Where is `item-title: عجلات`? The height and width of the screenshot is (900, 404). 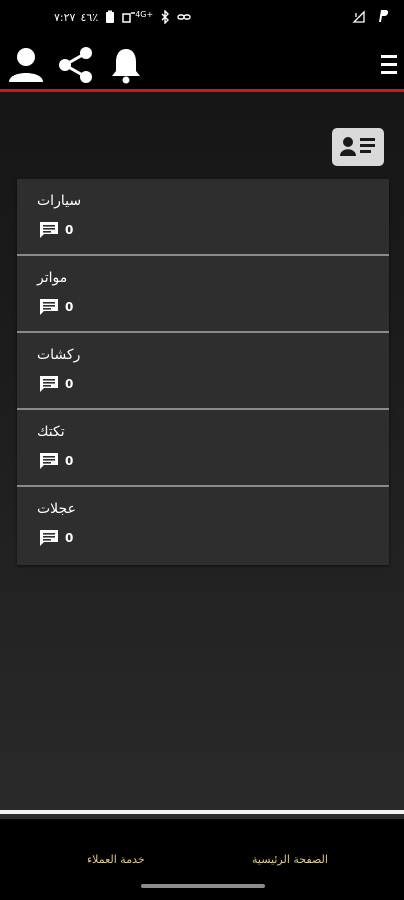 item-title: عجلات is located at coordinates (56, 509).